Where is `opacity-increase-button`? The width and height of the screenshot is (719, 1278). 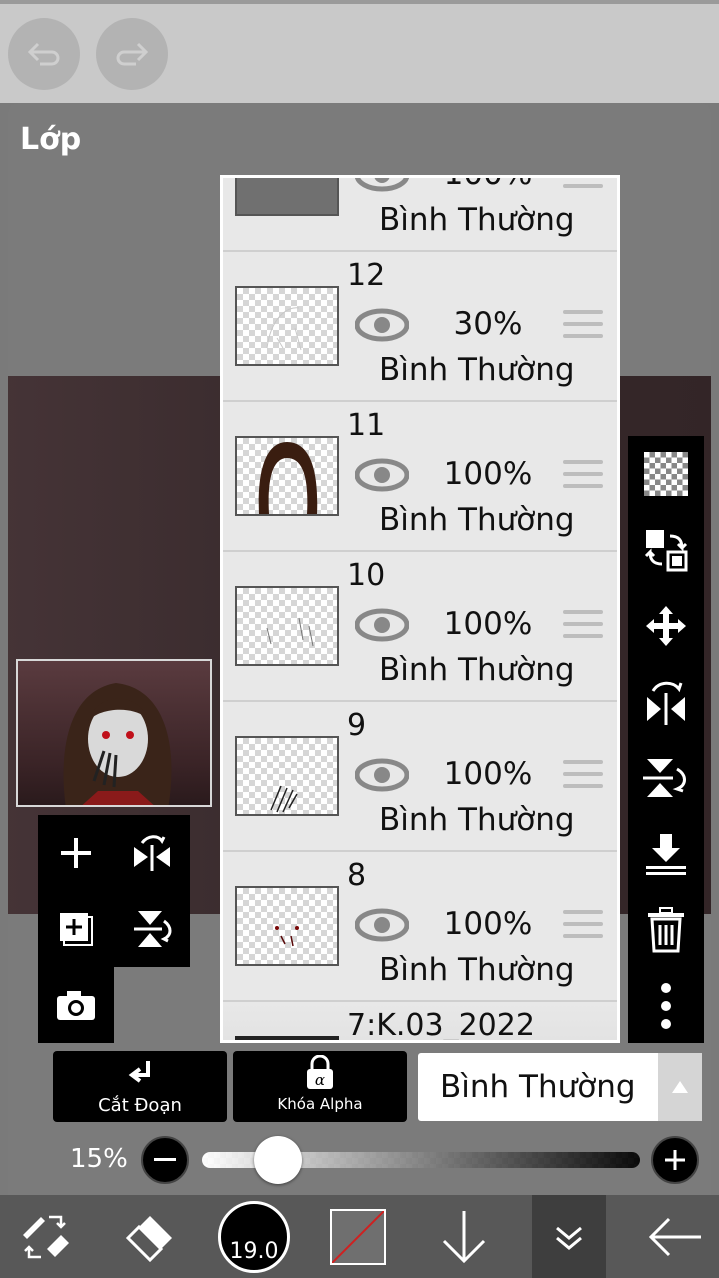
opacity-increase-button is located at coordinates (675, 1160).